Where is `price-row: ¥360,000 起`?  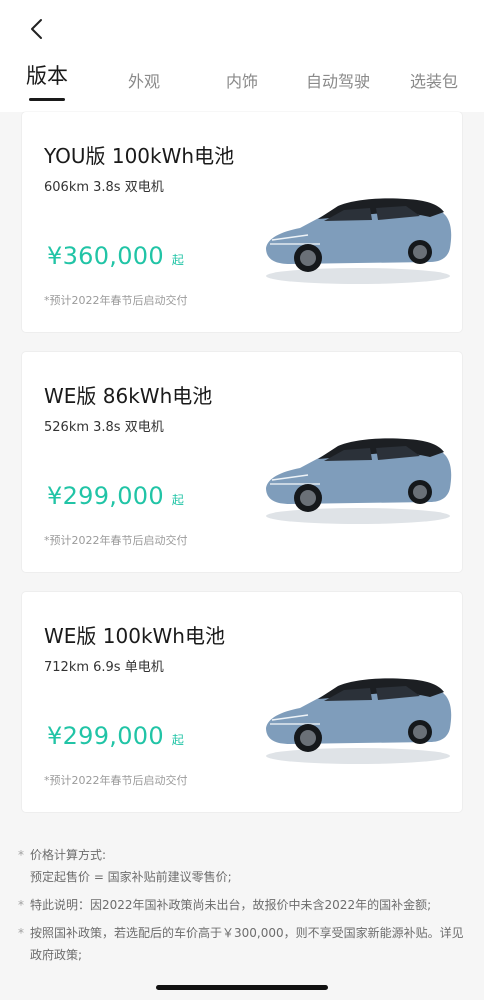 price-row: ¥360,000 起 is located at coordinates (115, 256).